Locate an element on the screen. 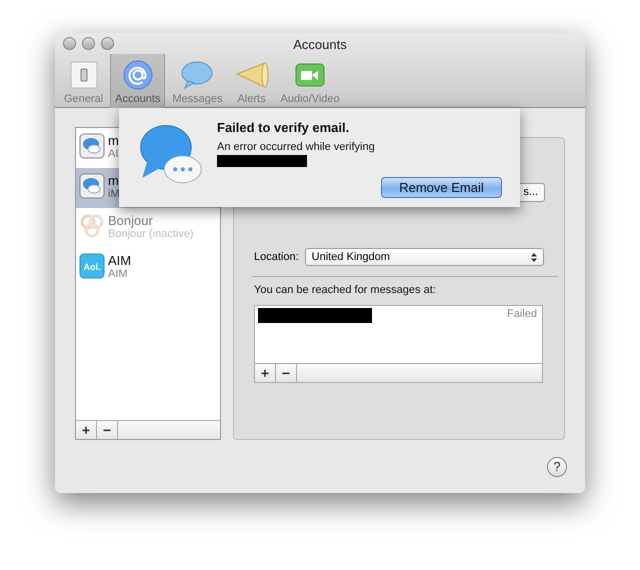 Image resolution: width=640 pixels, height=570 pixels. account-type: iM is located at coordinates (114, 194).